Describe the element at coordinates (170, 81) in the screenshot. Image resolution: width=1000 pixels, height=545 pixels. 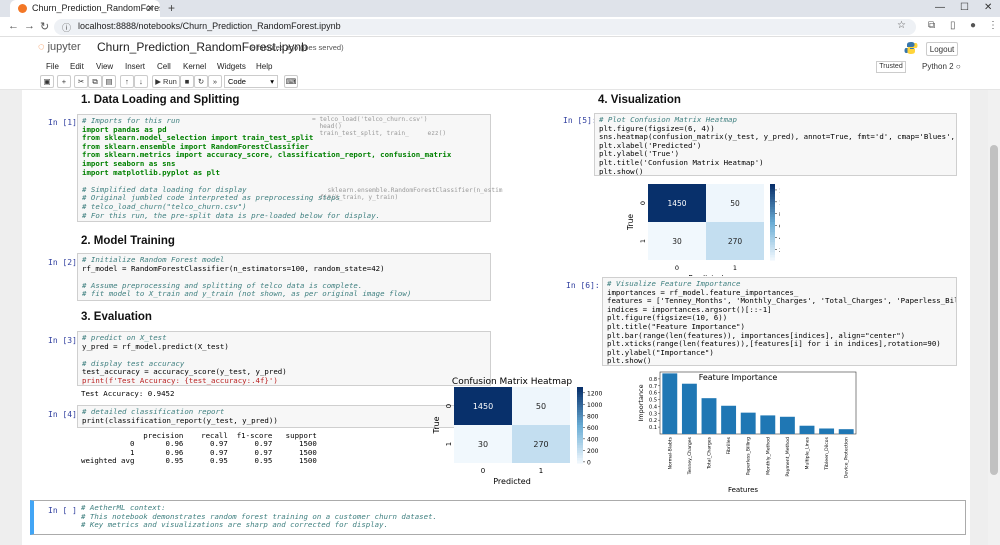
I see `run-label: Run` at that location.